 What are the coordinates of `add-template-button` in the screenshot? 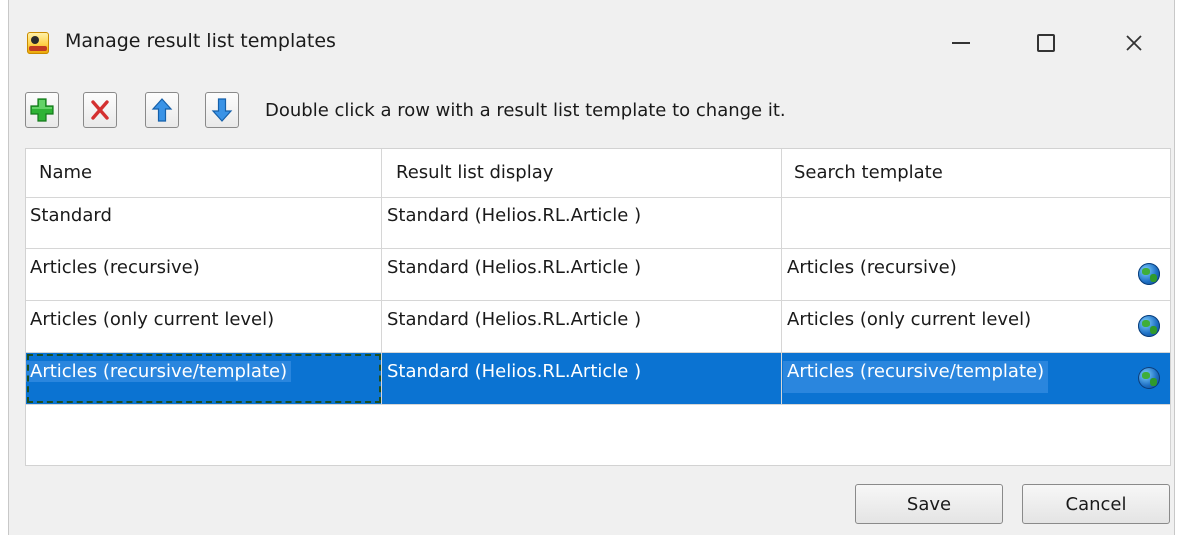 It's located at (42, 110).